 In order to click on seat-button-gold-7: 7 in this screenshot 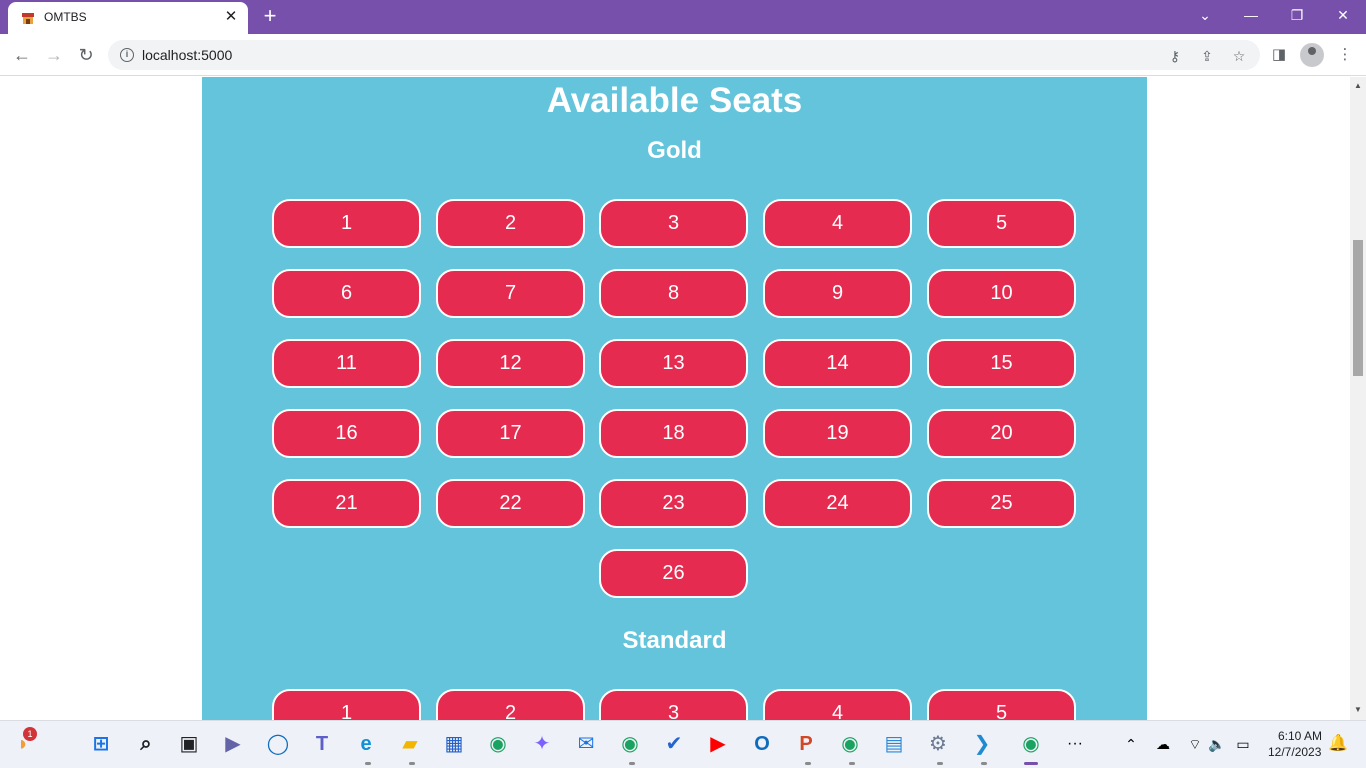, I will do `click(510, 293)`.